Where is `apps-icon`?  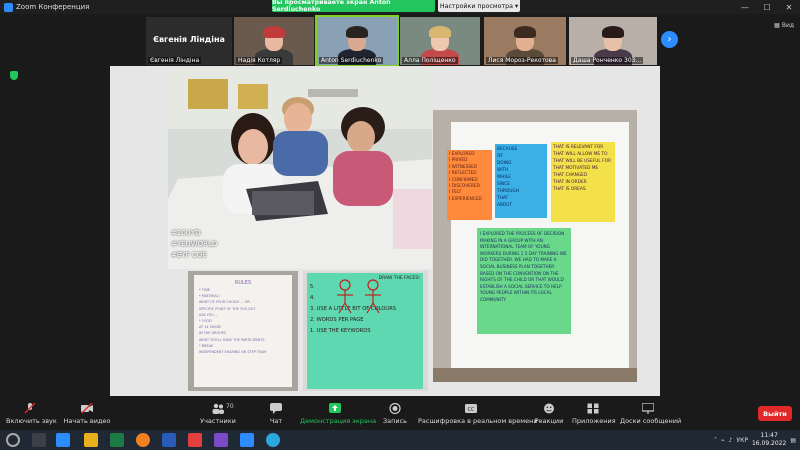
apps-icon is located at coordinates (593, 408).